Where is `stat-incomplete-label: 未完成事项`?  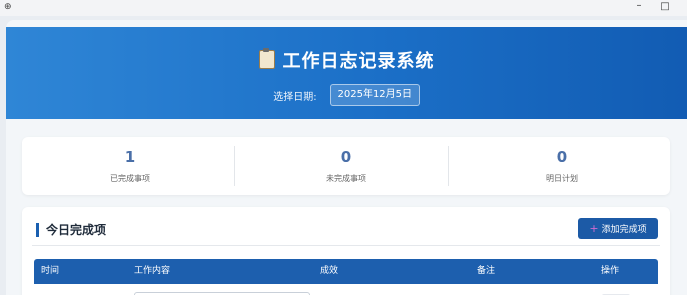 stat-incomplete-label: 未完成事项 is located at coordinates (346, 178).